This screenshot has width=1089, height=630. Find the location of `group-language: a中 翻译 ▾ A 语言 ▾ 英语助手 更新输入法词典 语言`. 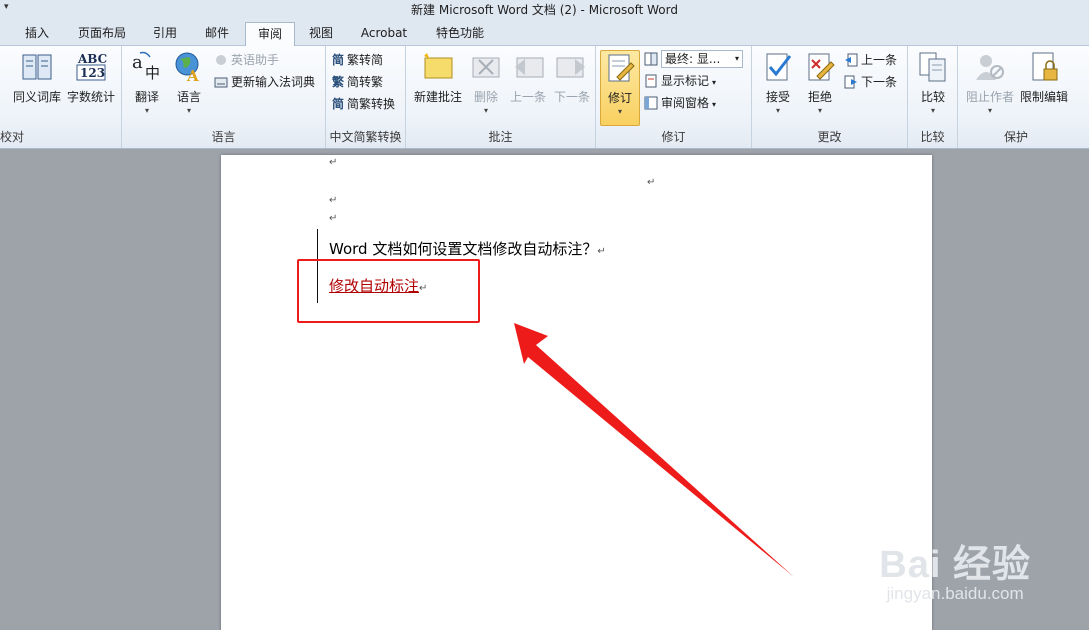

group-language: a中 翻译 ▾ A 语言 ▾ 英语助手 更新输入法词典 语言 is located at coordinates (224, 97).